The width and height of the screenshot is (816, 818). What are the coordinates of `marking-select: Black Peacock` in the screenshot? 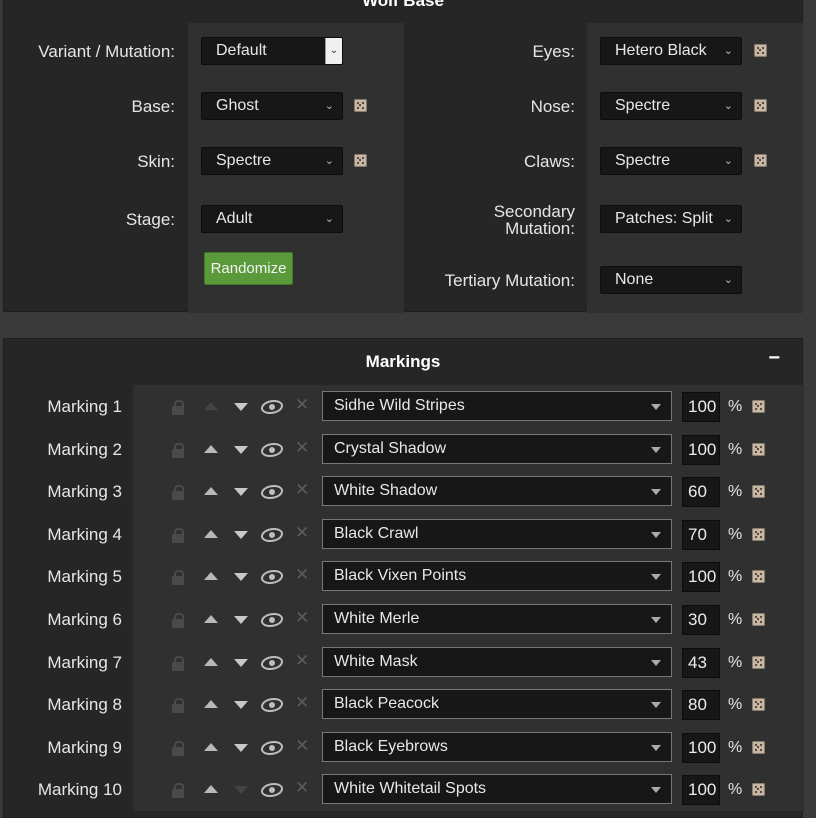 It's located at (497, 704).